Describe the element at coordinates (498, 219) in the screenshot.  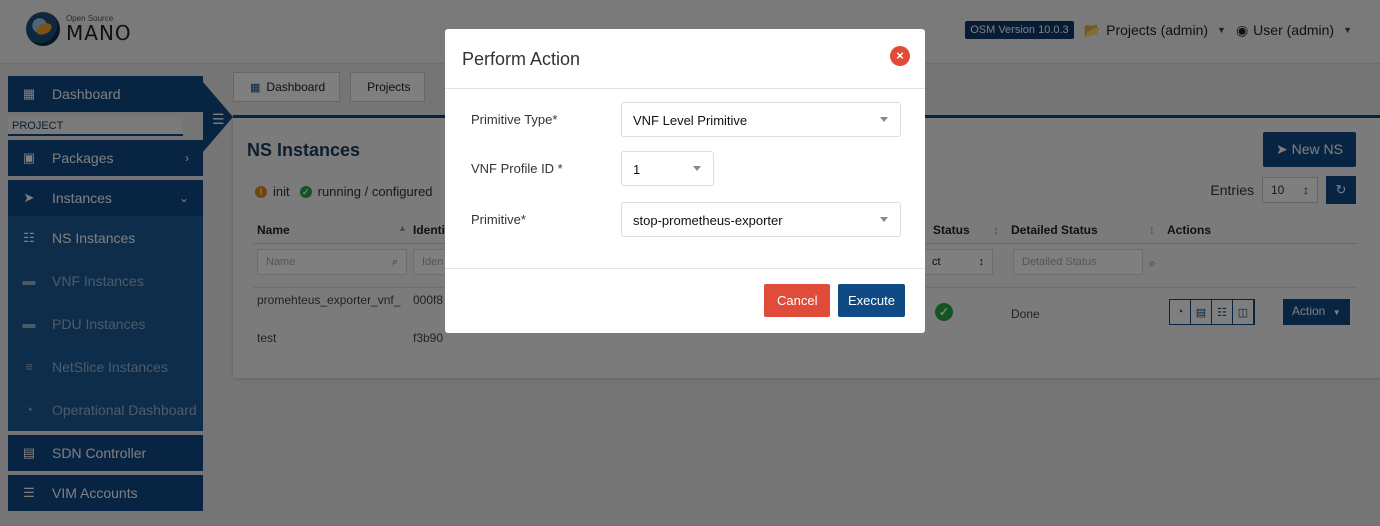
I see `primitive-label: Primitive*` at that location.